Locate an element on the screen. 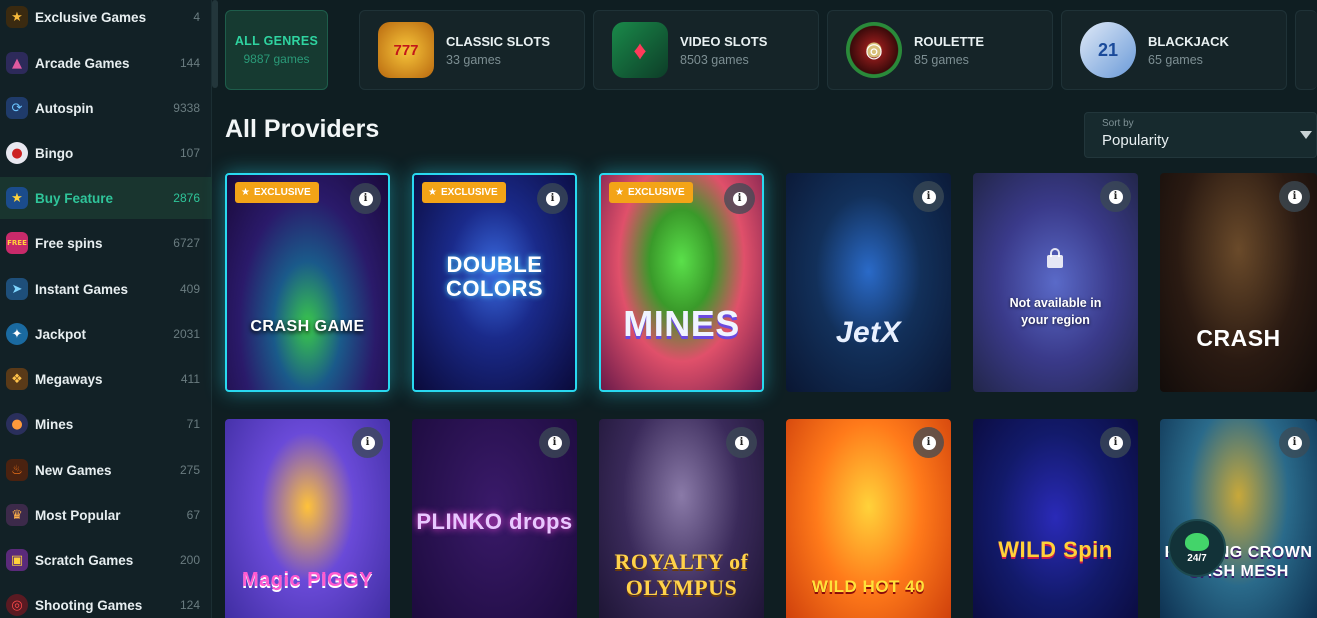  sidebar-item-instant-games: ➤ Instant Games 409 is located at coordinates (106, 289).